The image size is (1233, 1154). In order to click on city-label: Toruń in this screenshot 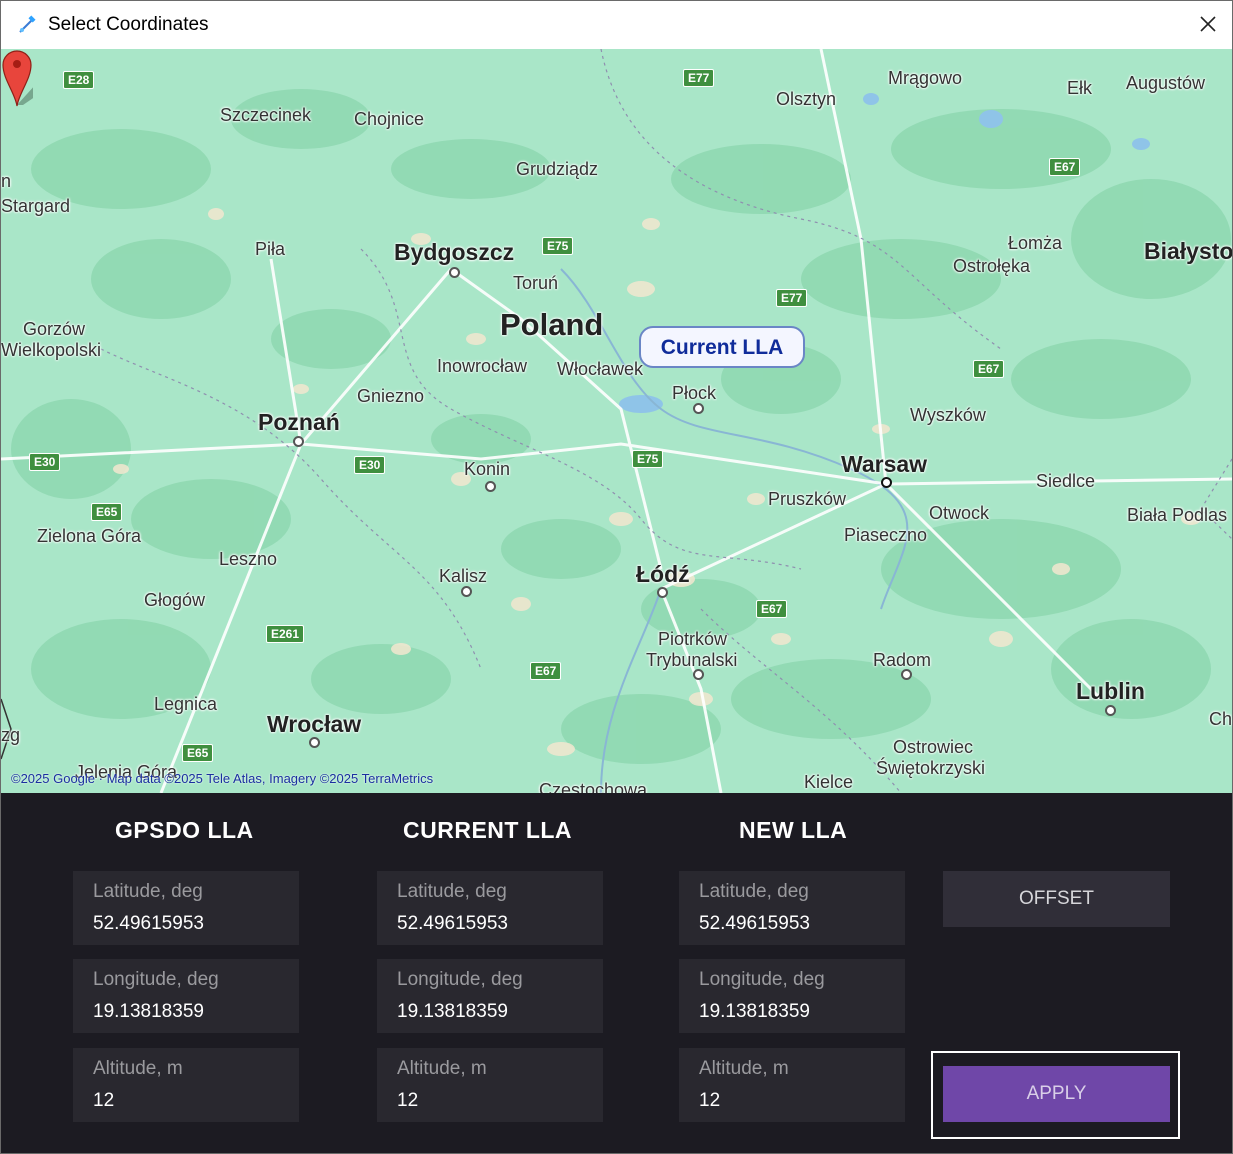, I will do `click(536, 283)`.